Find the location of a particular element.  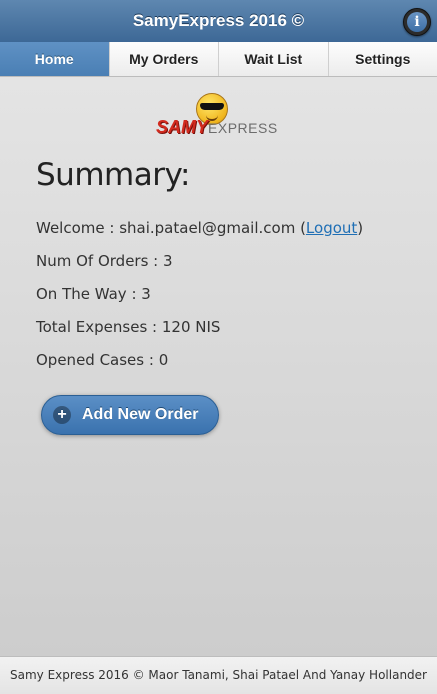

navbar: Home My Orders Wait List Settings is located at coordinates (218, 59).